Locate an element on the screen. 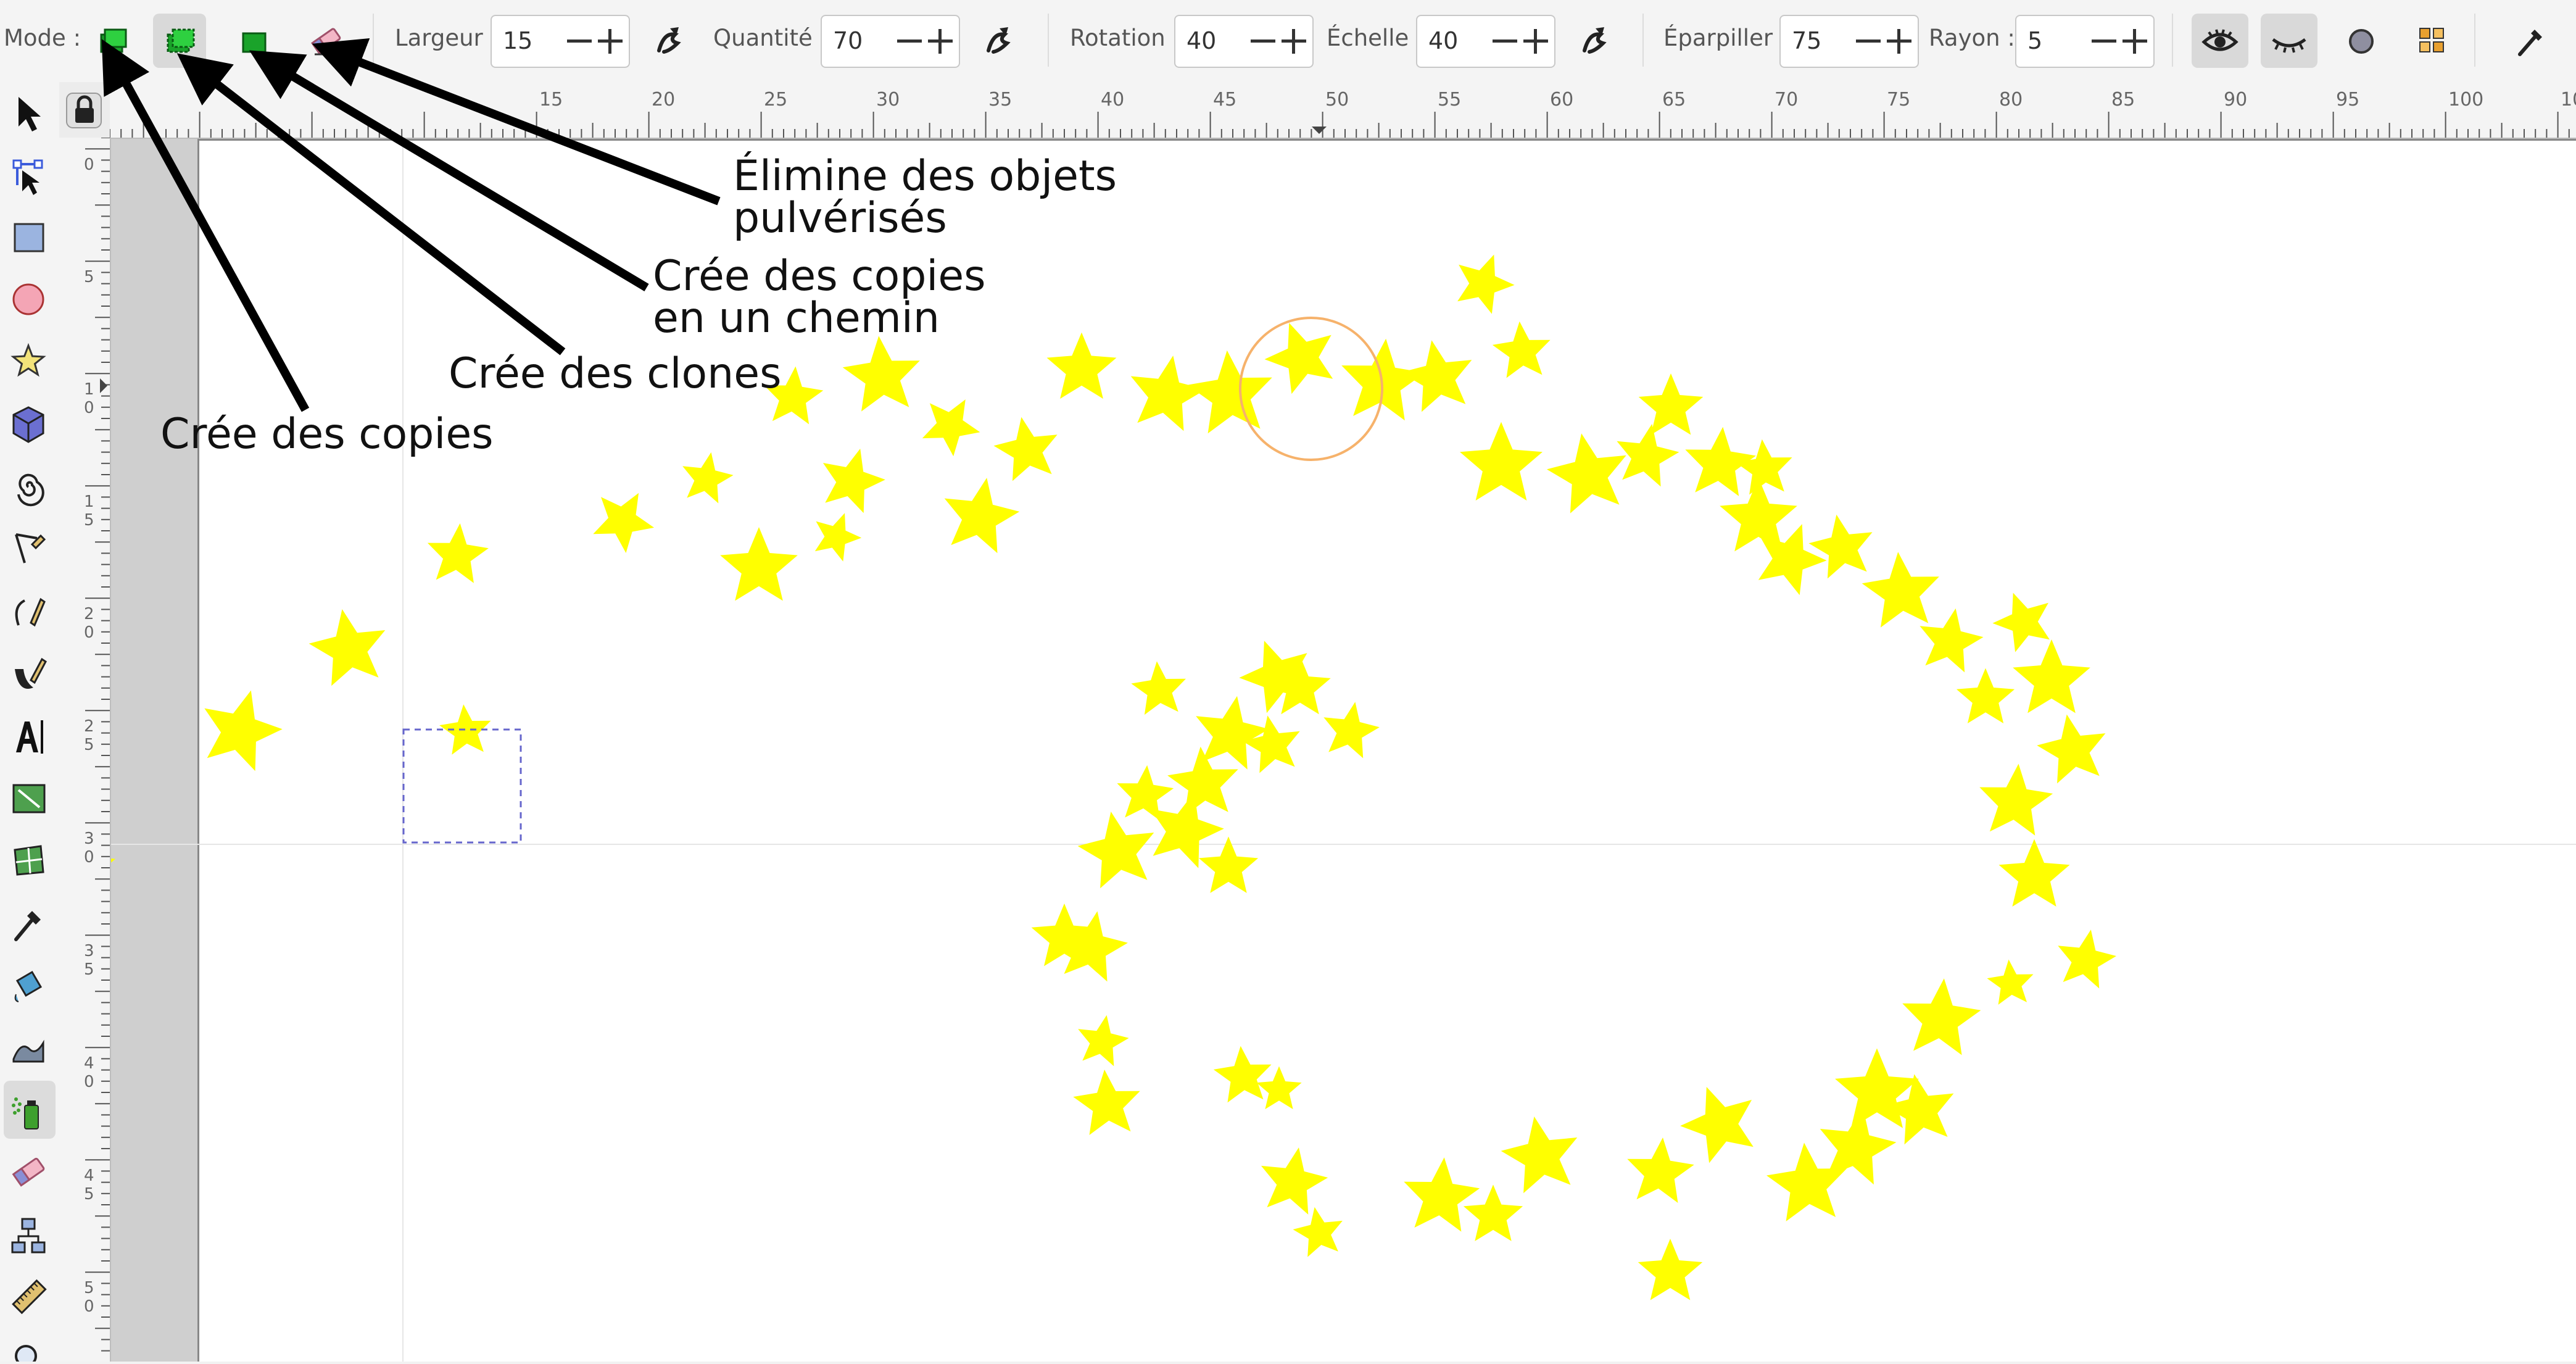 This screenshot has width=2576, height=1364. pick-color-toggle is located at coordinates (2431, 41).